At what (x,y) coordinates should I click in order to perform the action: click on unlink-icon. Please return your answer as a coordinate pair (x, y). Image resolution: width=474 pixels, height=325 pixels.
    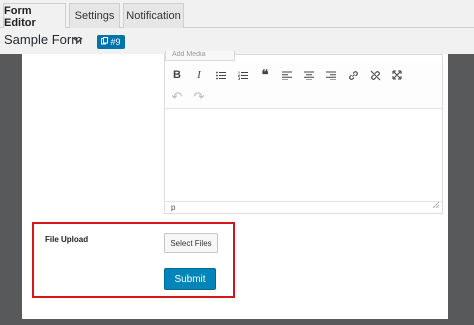
    Looking at the image, I should click on (375, 75).